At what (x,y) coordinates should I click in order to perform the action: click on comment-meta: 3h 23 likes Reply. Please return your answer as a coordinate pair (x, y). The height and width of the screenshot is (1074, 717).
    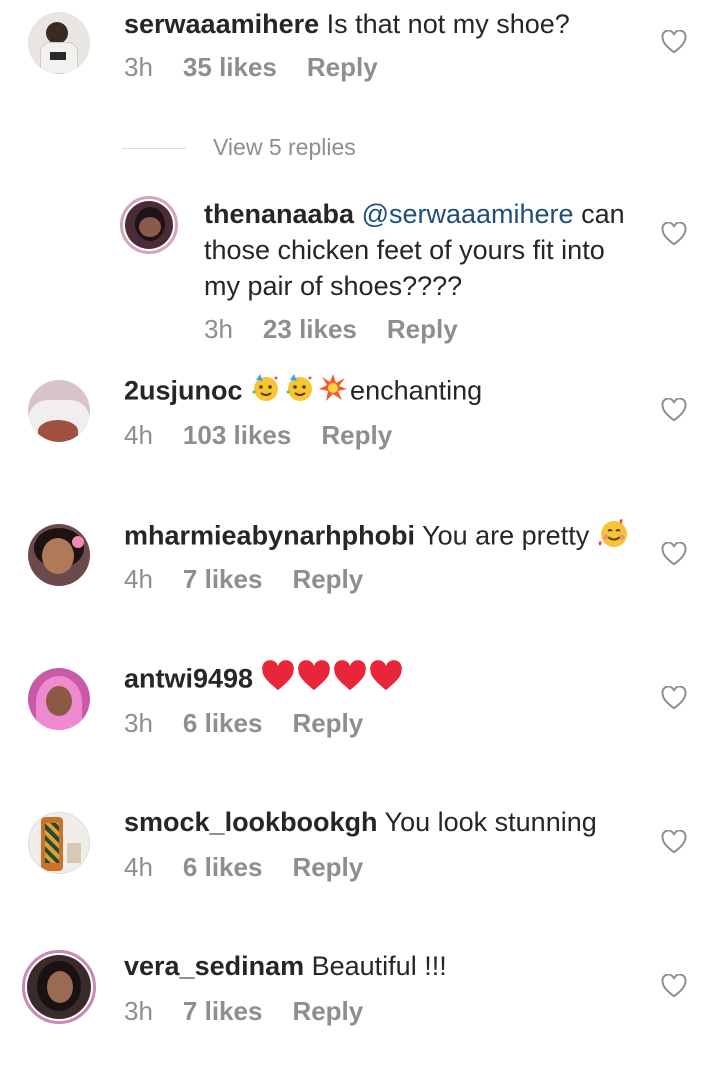
    Looking at the image, I should click on (346, 329).